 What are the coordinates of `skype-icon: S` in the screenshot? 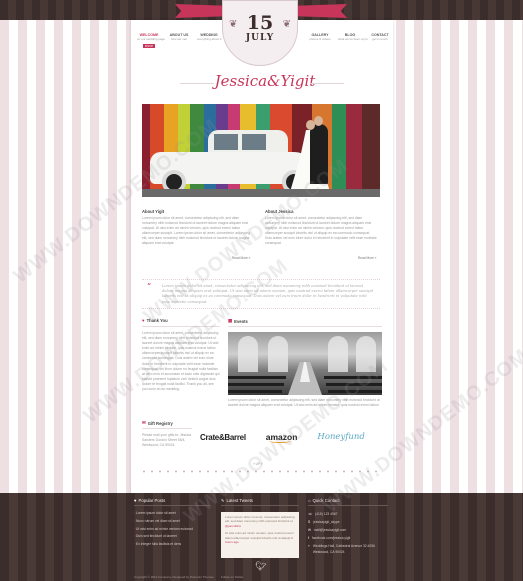 It's located at (309, 522).